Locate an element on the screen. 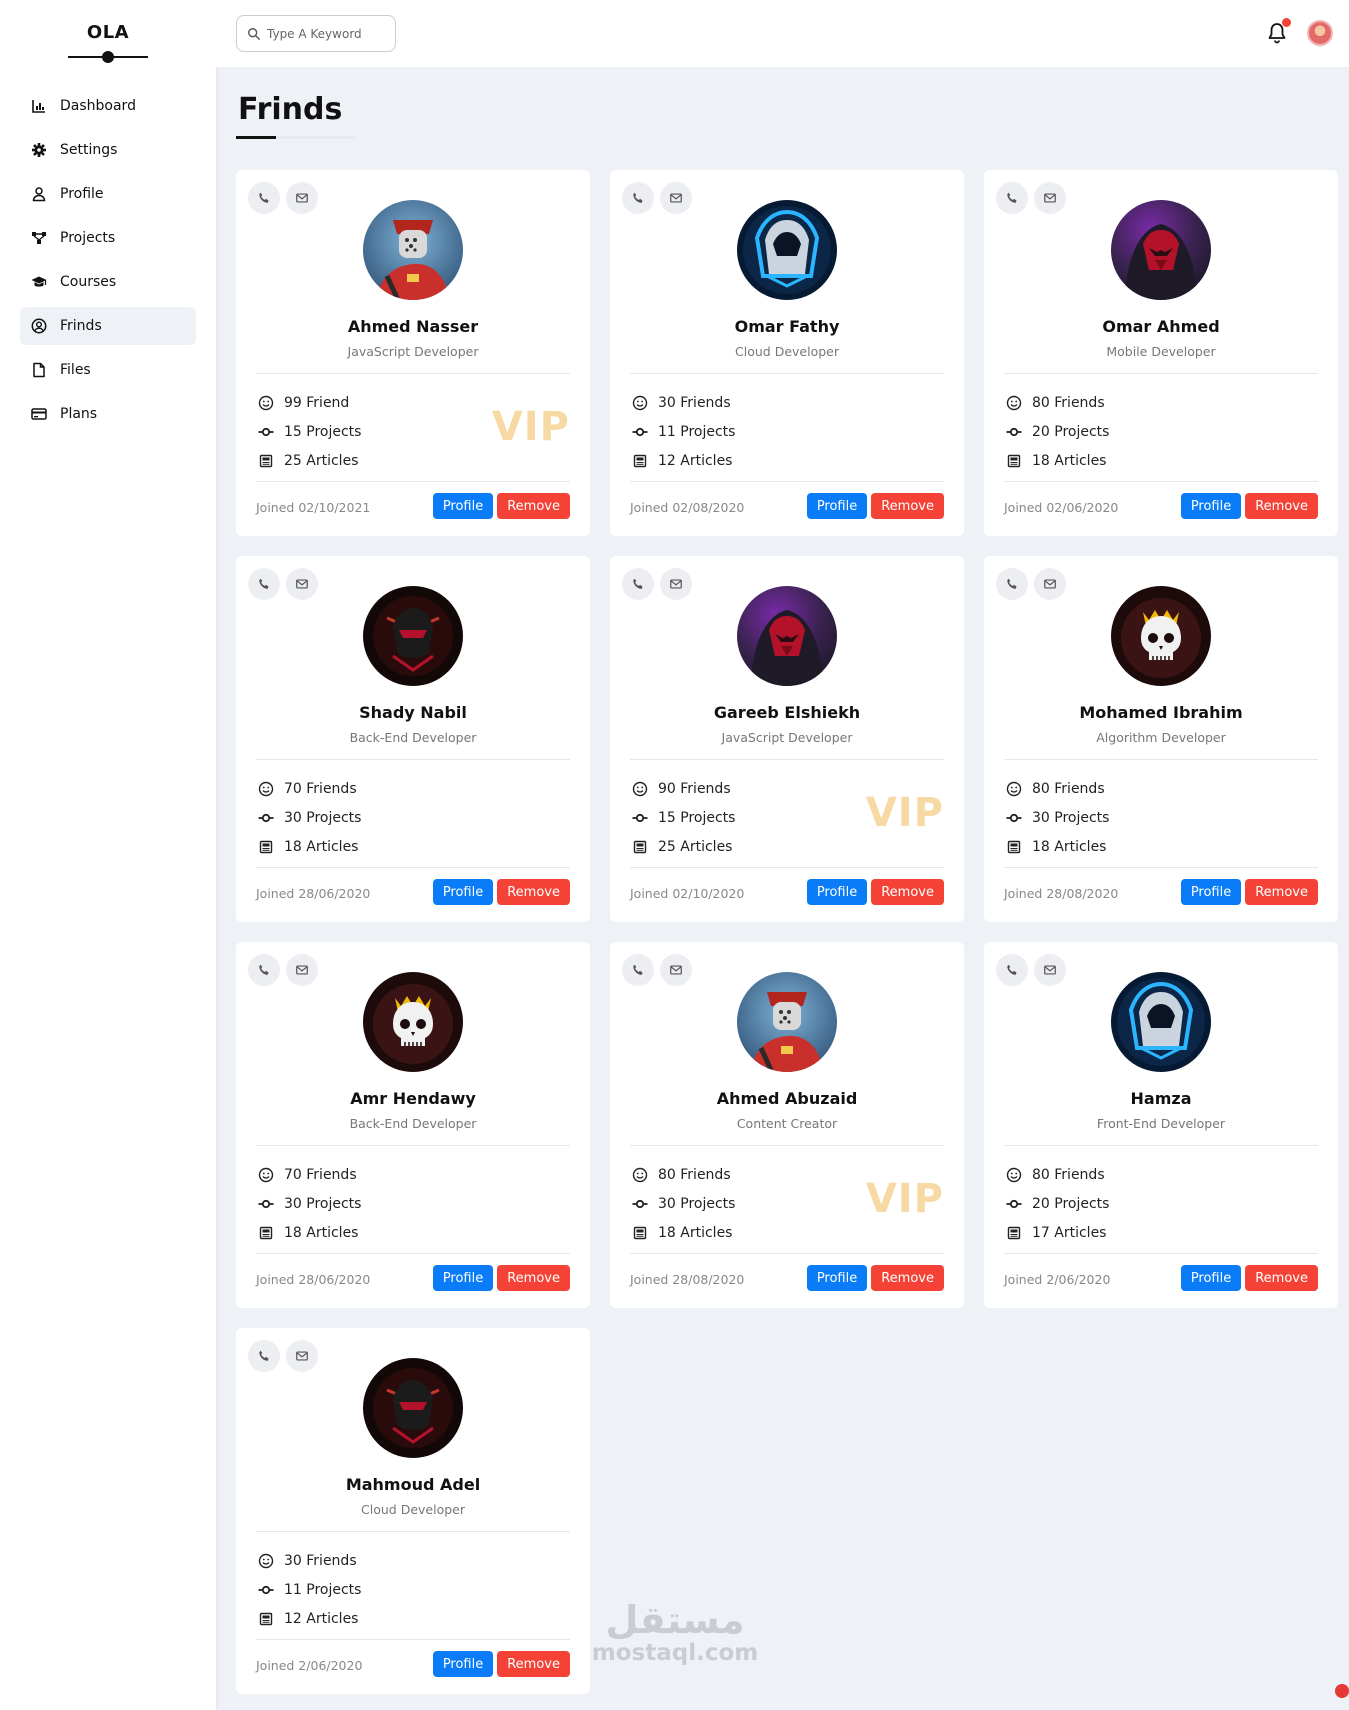  search-input is located at coordinates (327, 33).